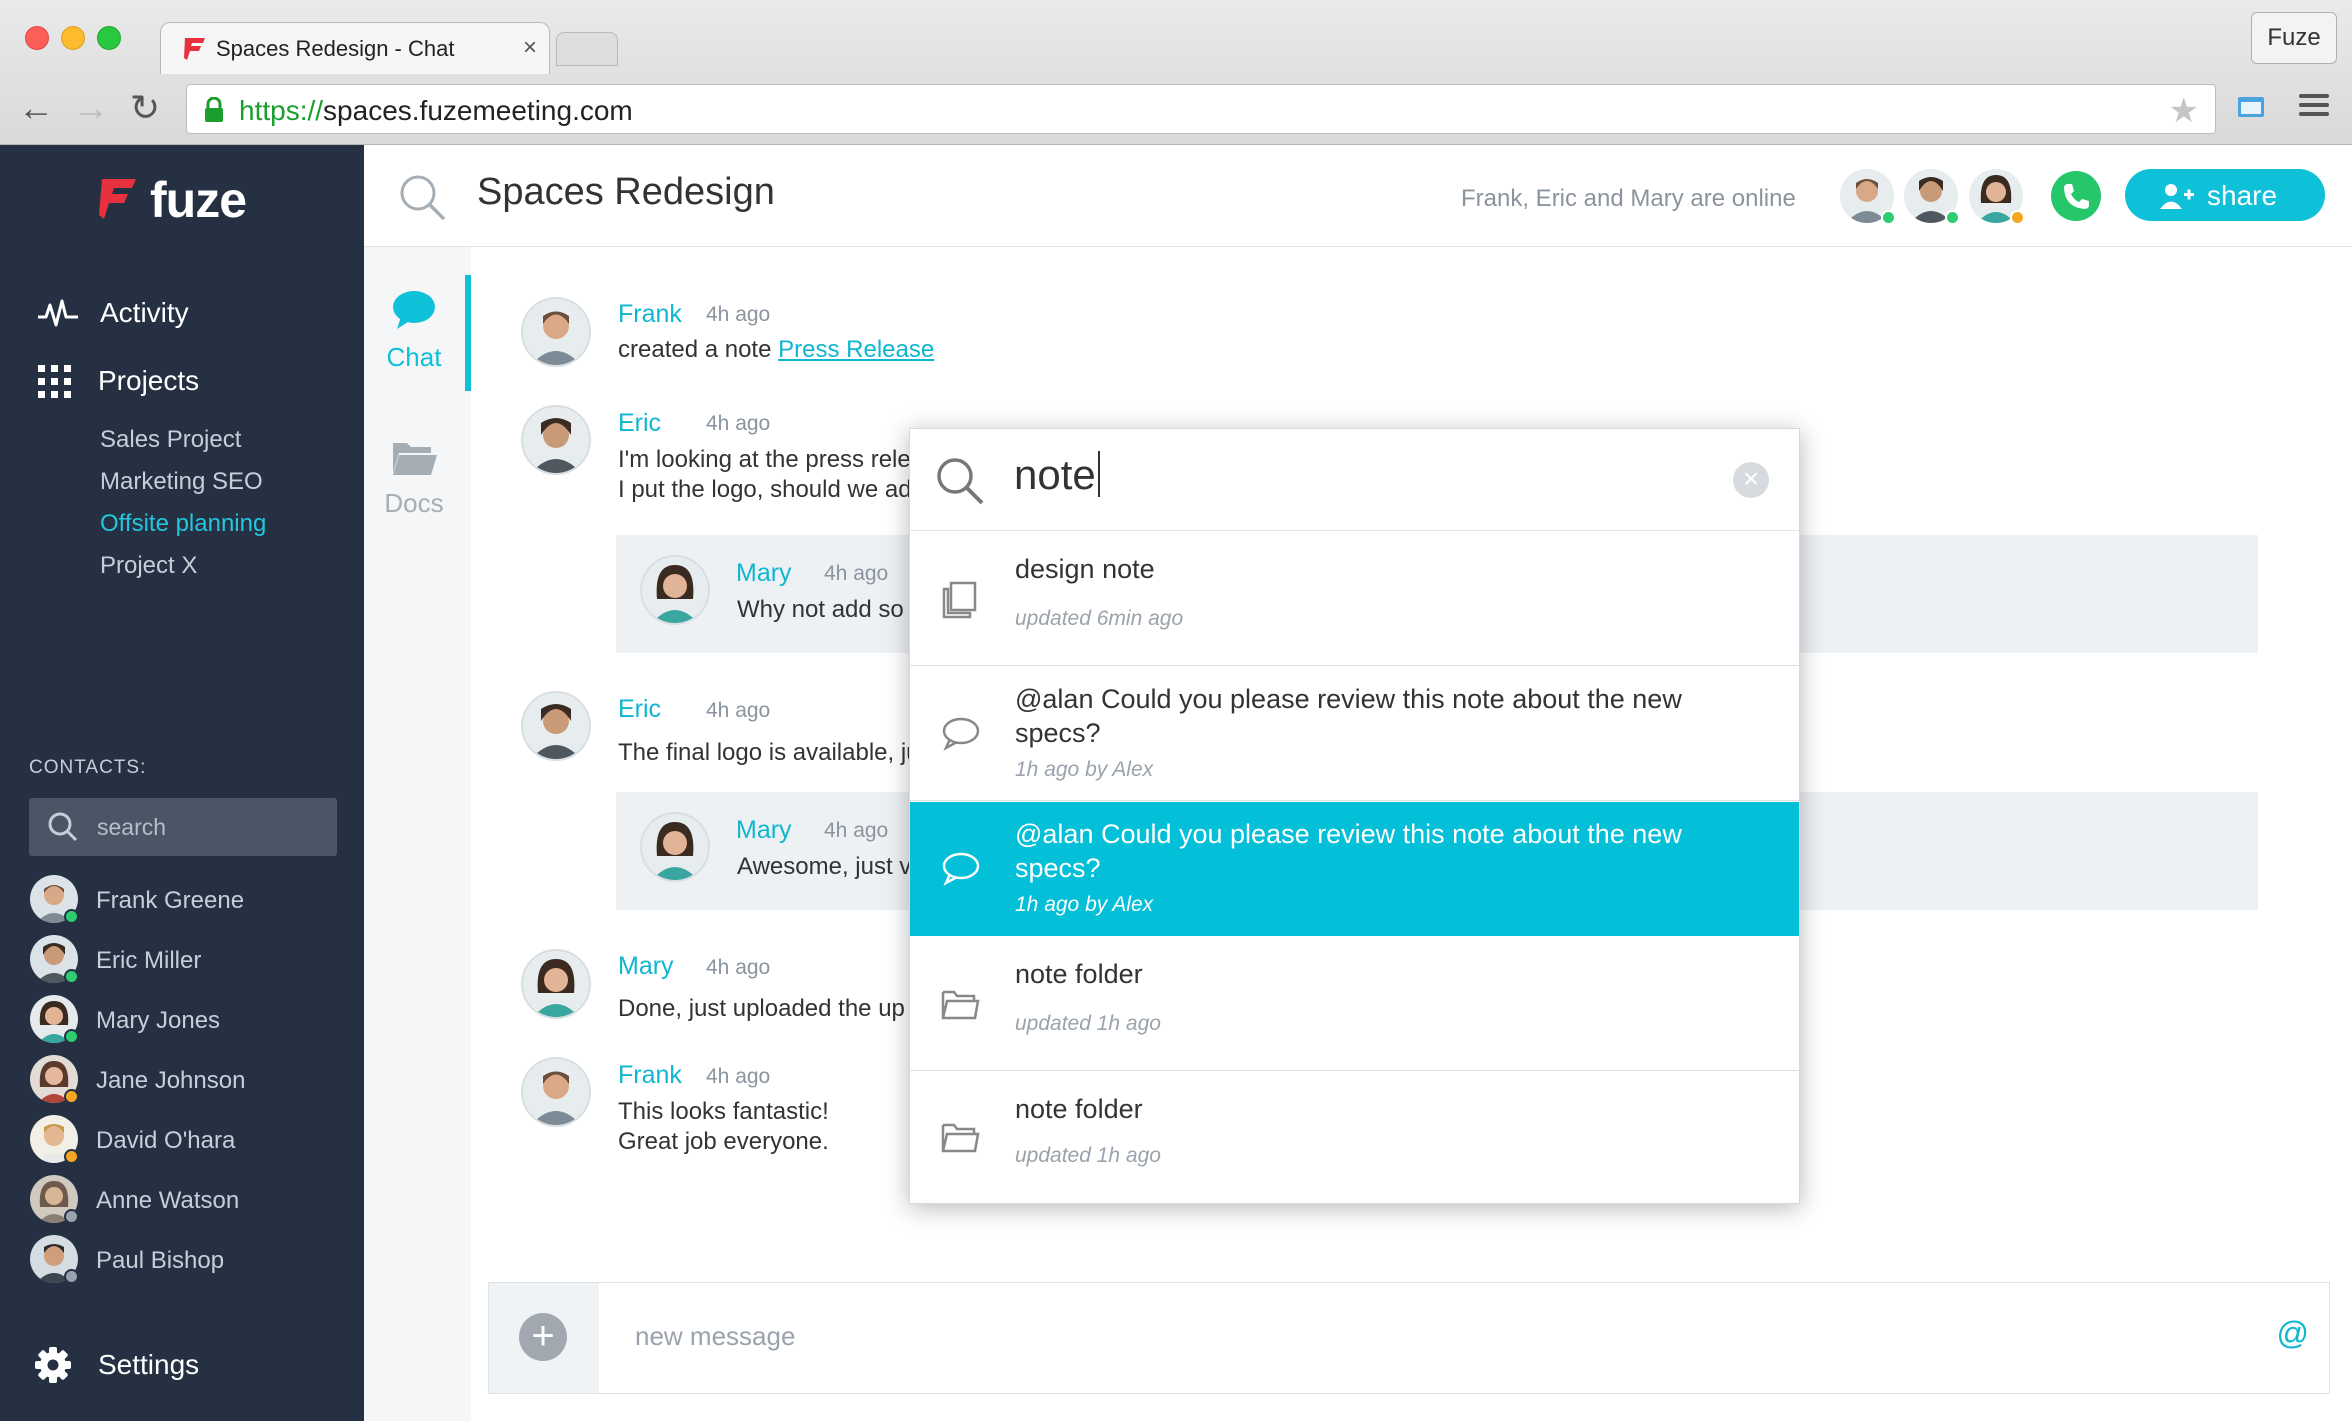  I want to click on project-marketing-seo: Marketing SEO, so click(181, 482).